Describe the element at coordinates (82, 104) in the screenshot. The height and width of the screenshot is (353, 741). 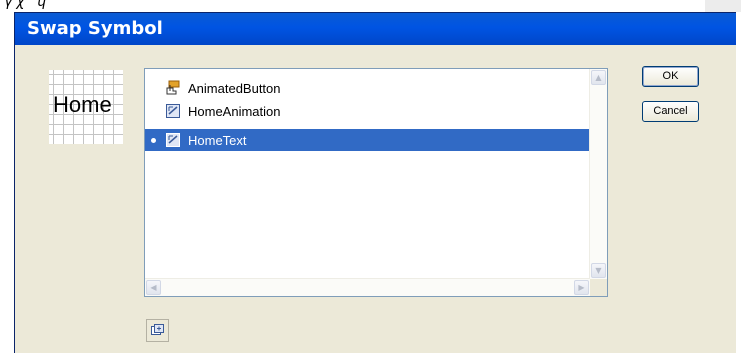
I see `preview-text: Home` at that location.